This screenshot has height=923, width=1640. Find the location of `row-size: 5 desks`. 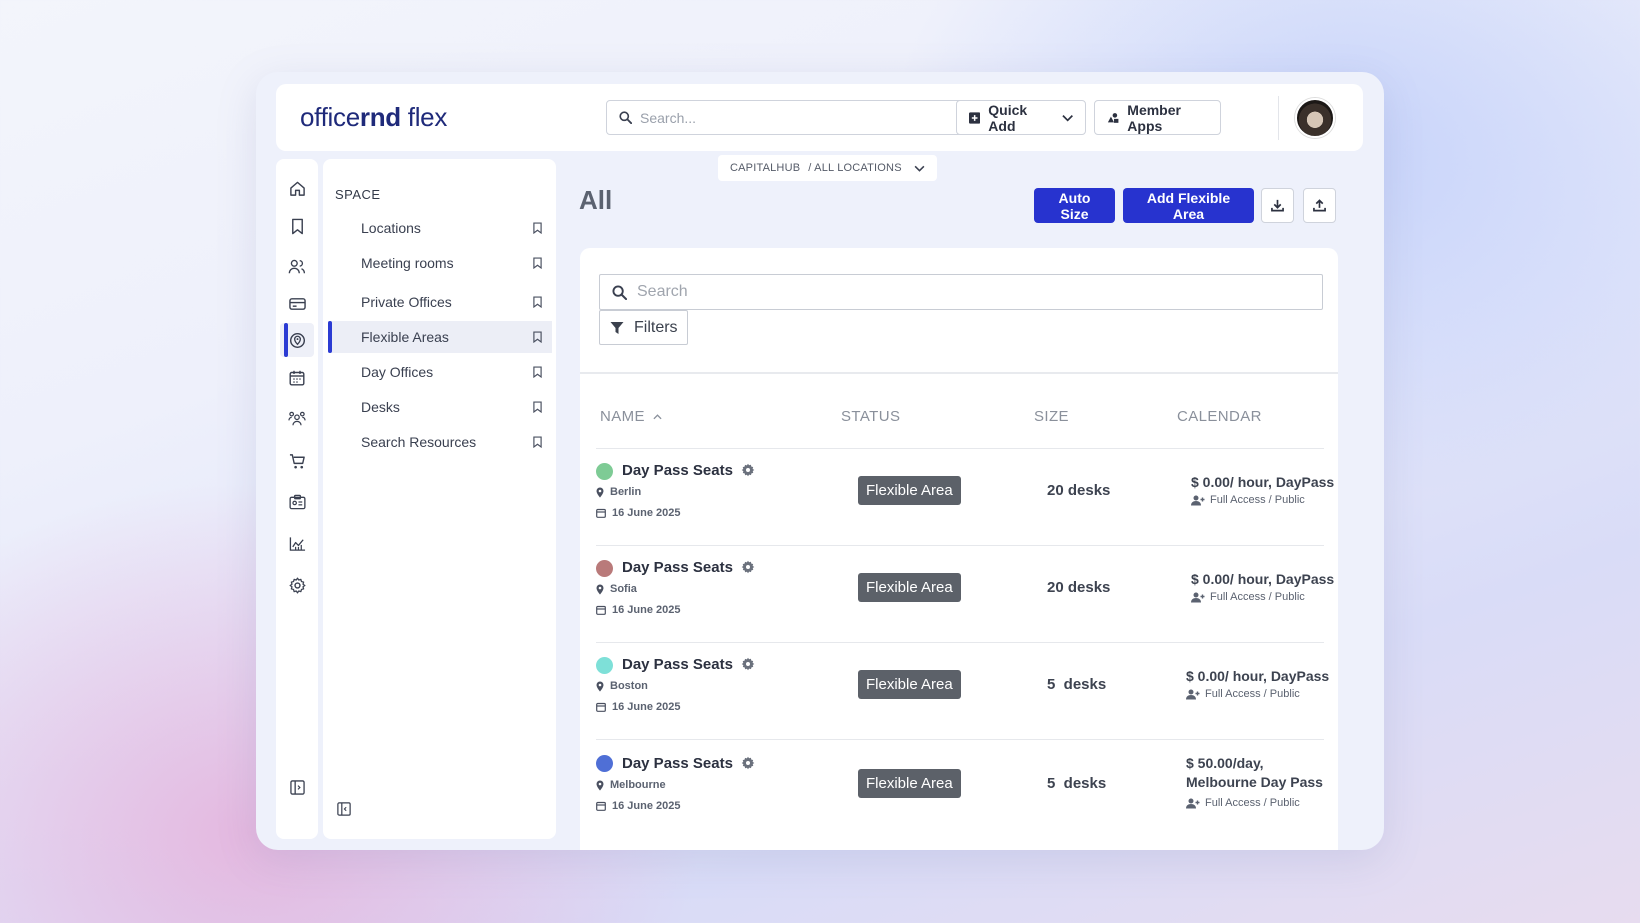

row-size: 5 desks is located at coordinates (1077, 783).